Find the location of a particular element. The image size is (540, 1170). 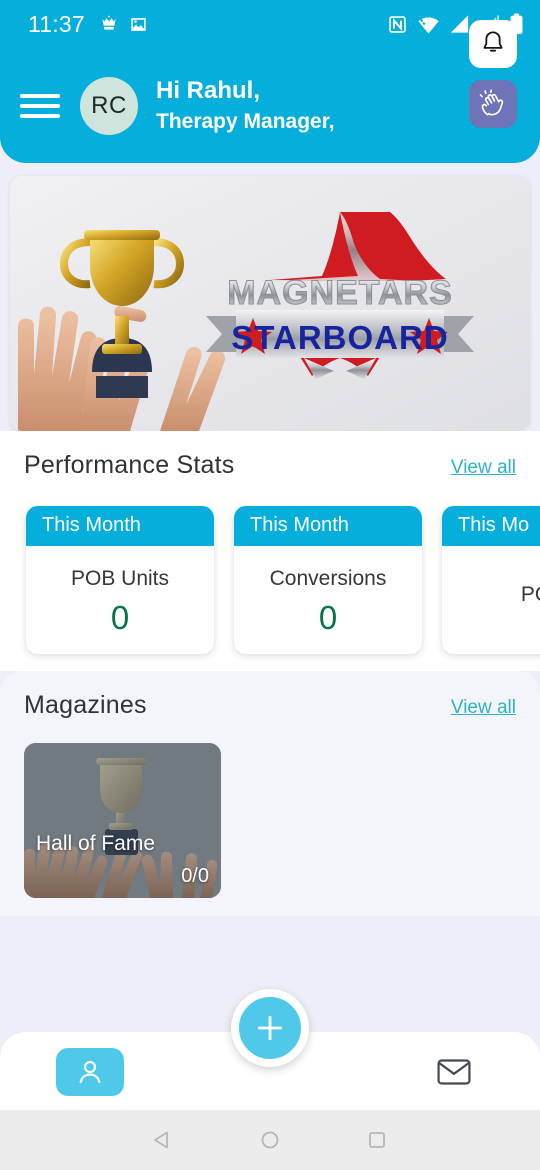

bottom-nav-mail-button is located at coordinates (454, 1072).